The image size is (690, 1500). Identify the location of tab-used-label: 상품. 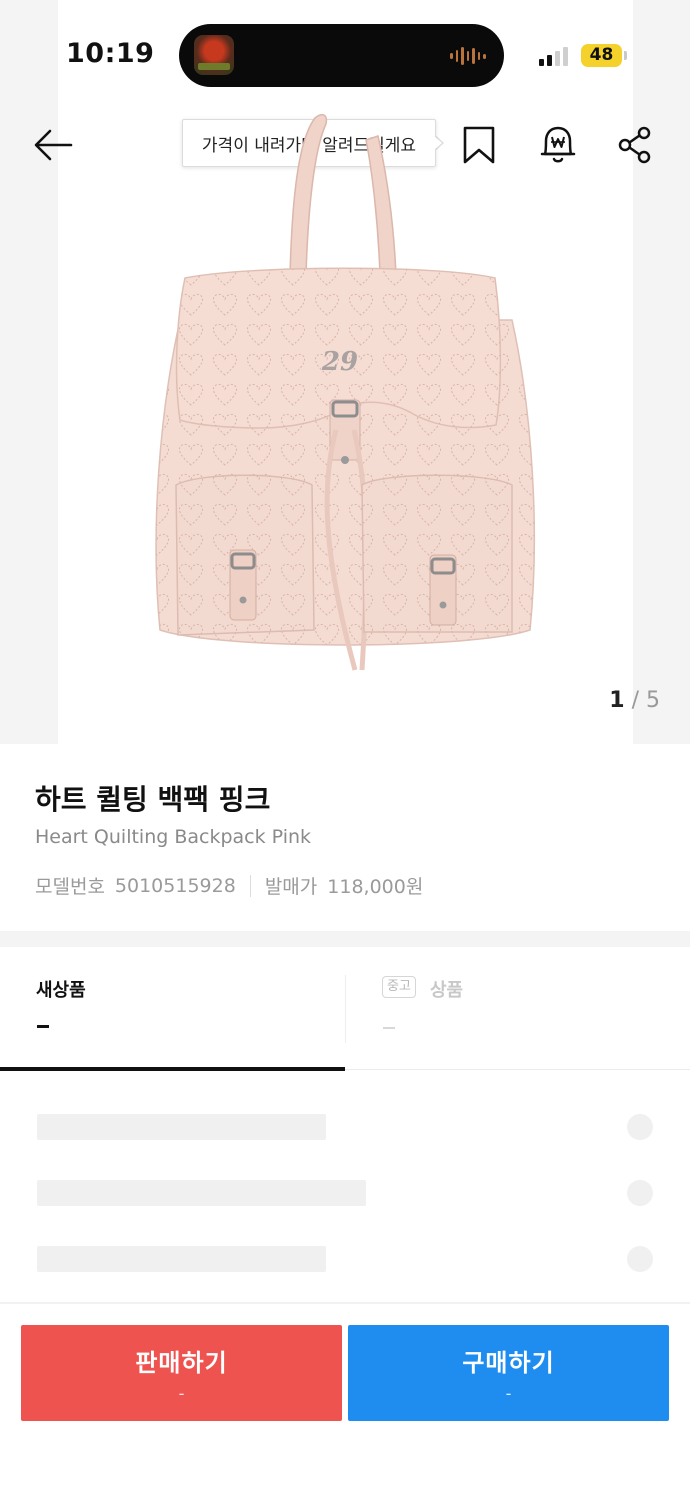
(447, 990).